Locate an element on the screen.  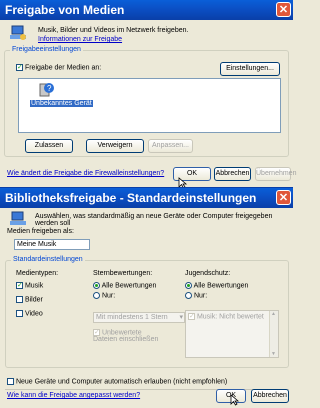
cancel-button: Abbrechen is located at coordinates (232, 174).